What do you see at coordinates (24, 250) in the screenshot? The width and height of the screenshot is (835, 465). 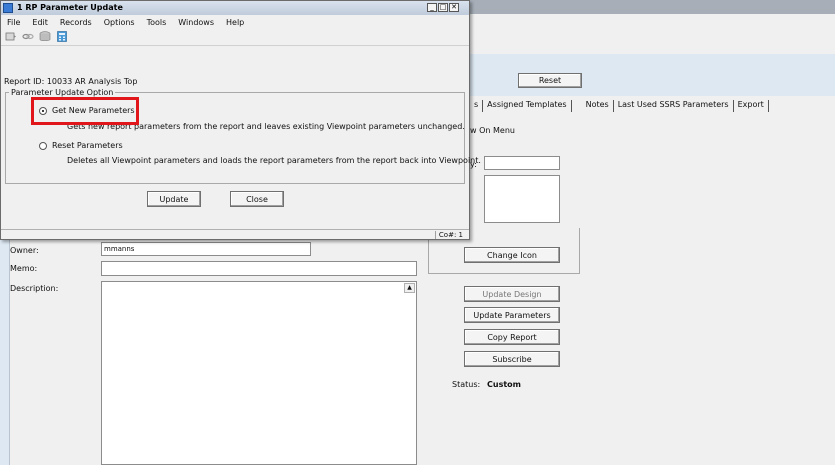 I see `owner-label: Owner:` at bounding box center [24, 250].